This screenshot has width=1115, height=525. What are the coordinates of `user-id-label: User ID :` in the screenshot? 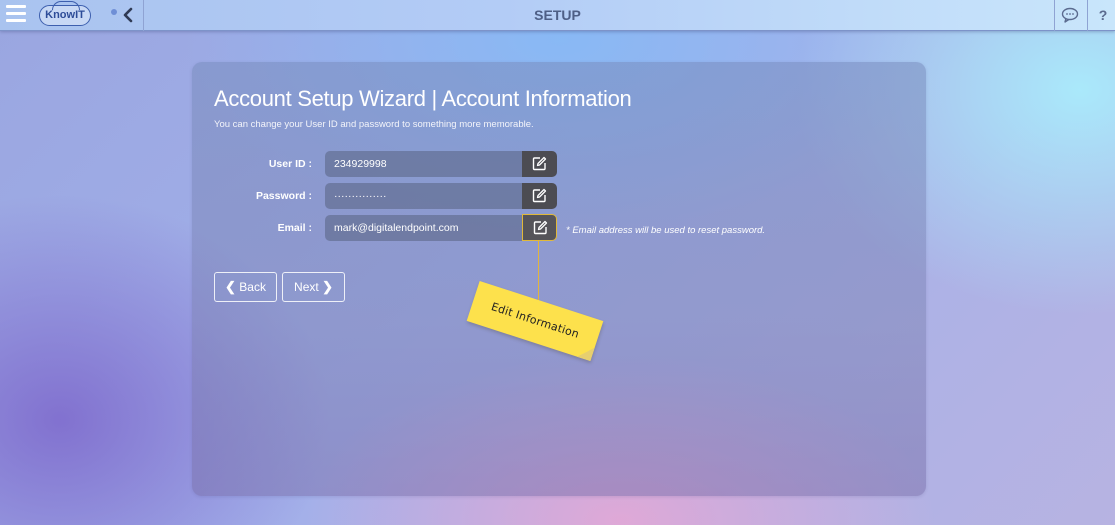 It's located at (290, 164).